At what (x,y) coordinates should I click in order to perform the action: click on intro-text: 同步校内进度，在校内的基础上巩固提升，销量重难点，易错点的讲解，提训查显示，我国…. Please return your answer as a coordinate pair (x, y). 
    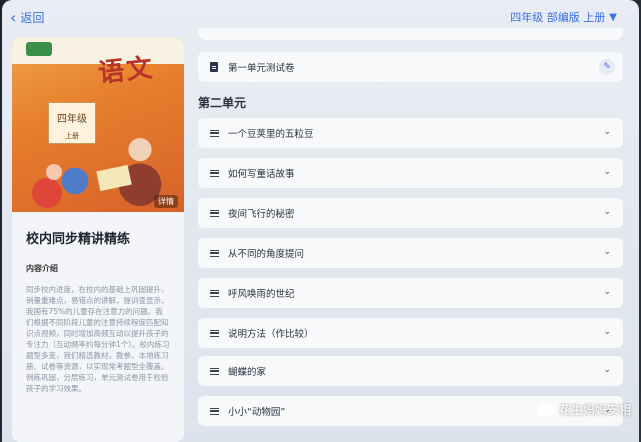
    Looking at the image, I should click on (98, 339).